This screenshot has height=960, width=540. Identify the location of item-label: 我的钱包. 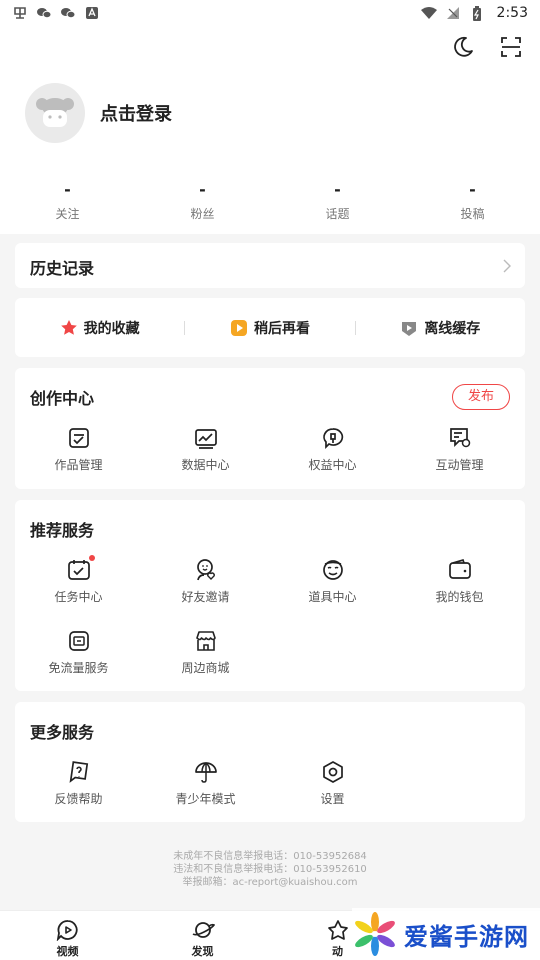
(459, 597).